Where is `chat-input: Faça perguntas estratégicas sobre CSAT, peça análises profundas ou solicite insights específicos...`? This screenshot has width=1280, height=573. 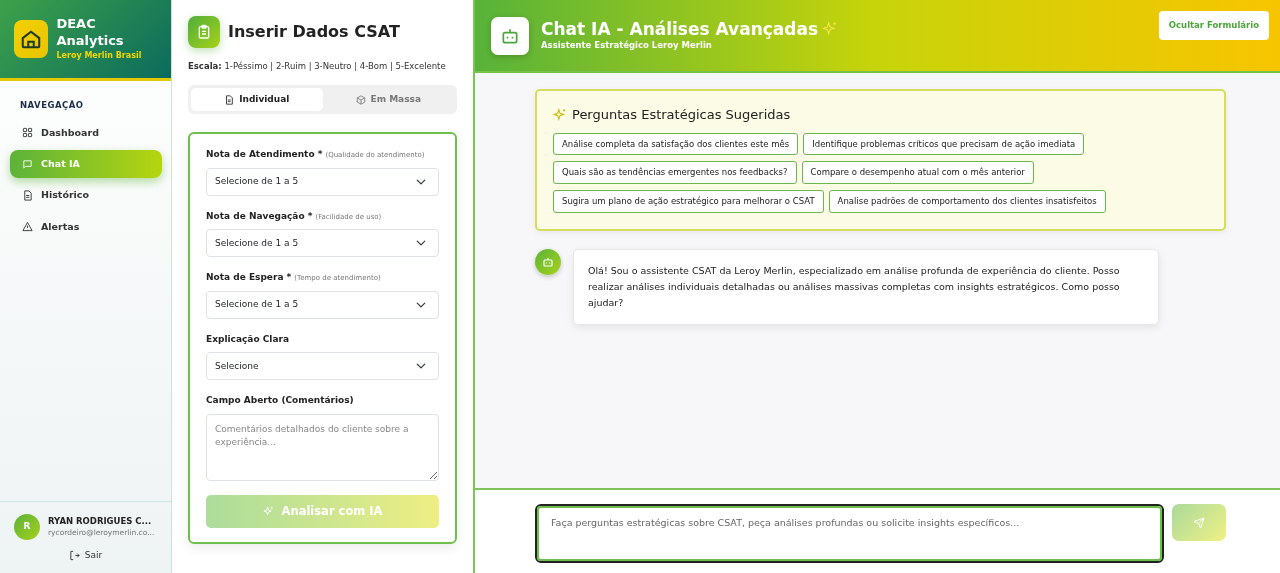
chat-input: Faça perguntas estratégicas sobre CSAT, peça análises profundas ou solicite insights específicos... is located at coordinates (849, 533).